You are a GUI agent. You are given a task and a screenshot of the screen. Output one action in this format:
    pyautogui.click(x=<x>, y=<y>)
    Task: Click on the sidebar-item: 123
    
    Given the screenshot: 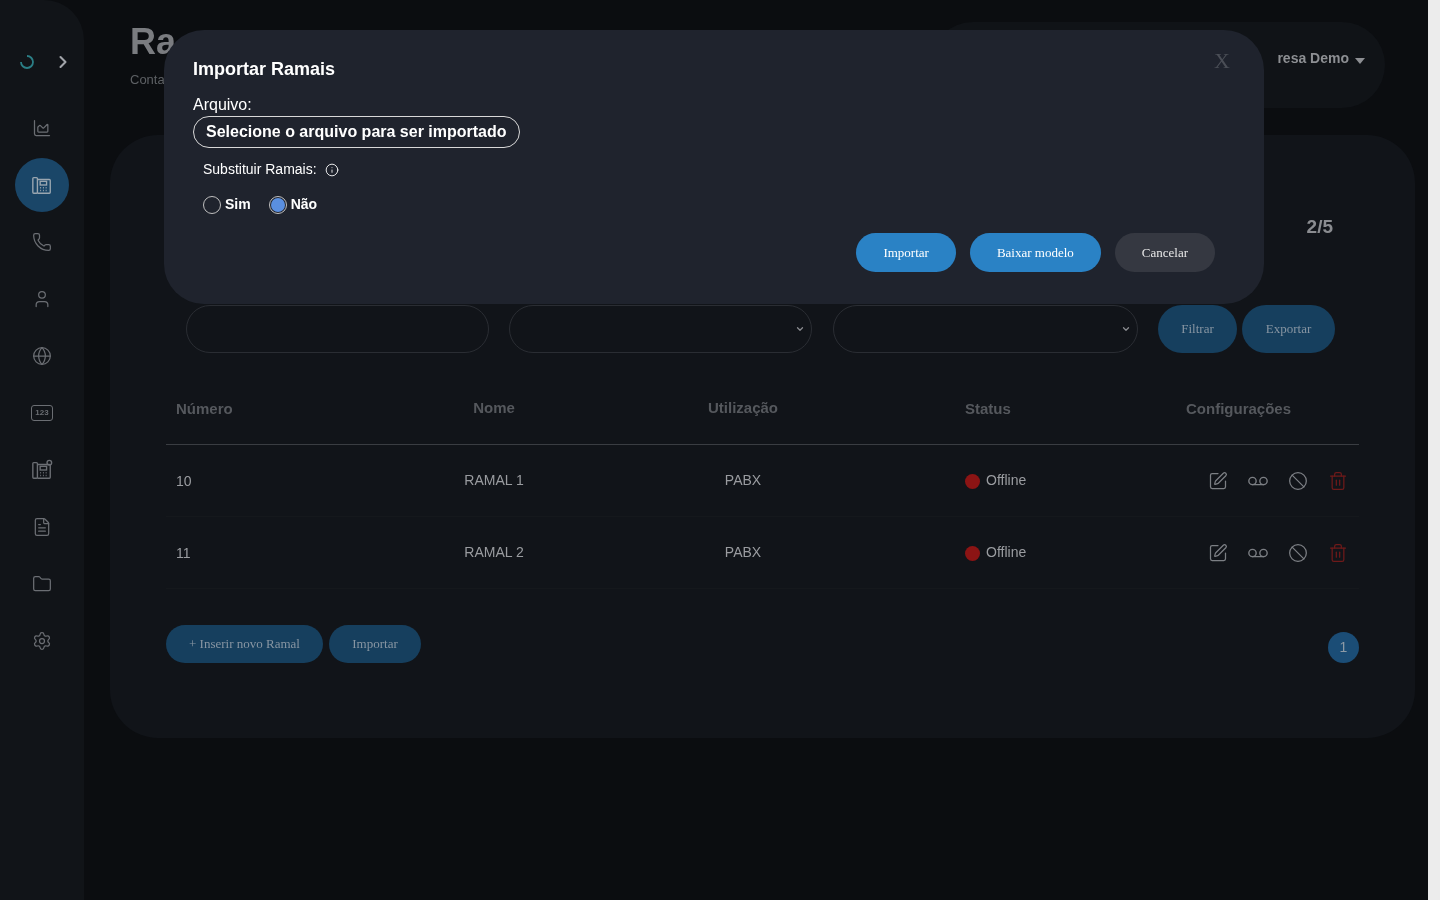 What is the action you would take?
    pyautogui.click(x=42, y=413)
    